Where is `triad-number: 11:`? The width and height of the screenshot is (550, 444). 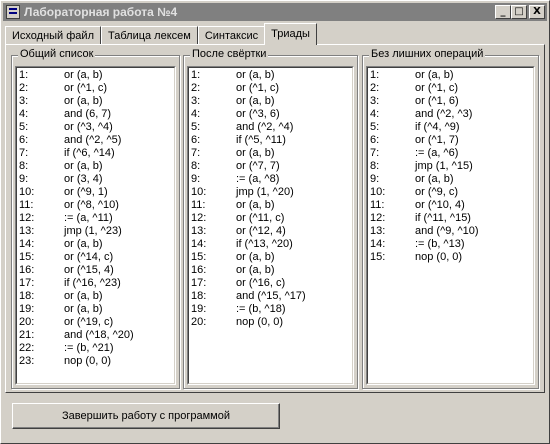 triad-number: 11: is located at coordinates (26, 205).